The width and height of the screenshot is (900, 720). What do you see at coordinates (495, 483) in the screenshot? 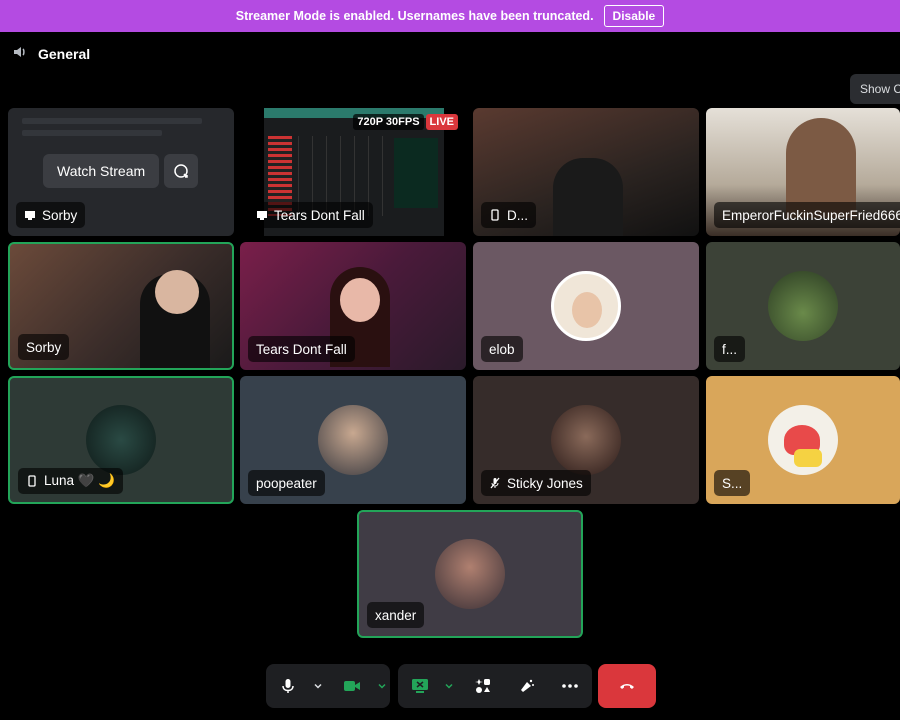
I see `muted-mic-icon` at bounding box center [495, 483].